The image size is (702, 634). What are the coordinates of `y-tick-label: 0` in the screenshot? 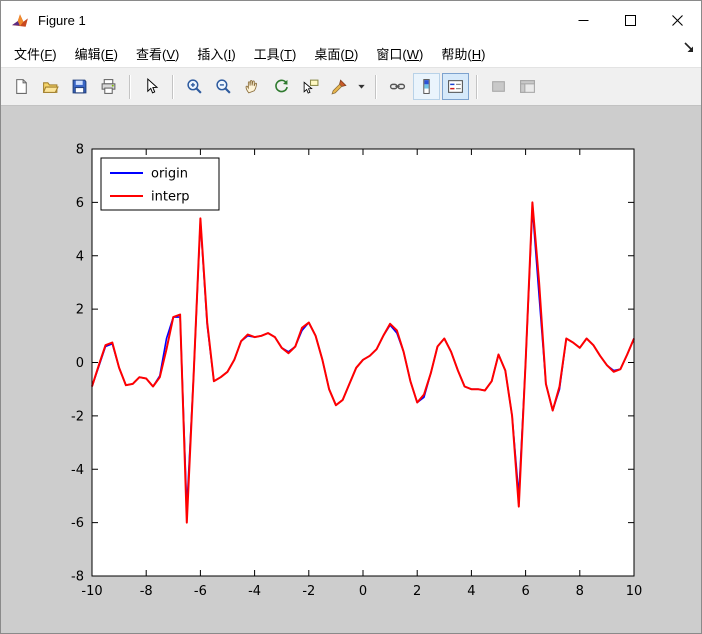 It's located at (80, 363).